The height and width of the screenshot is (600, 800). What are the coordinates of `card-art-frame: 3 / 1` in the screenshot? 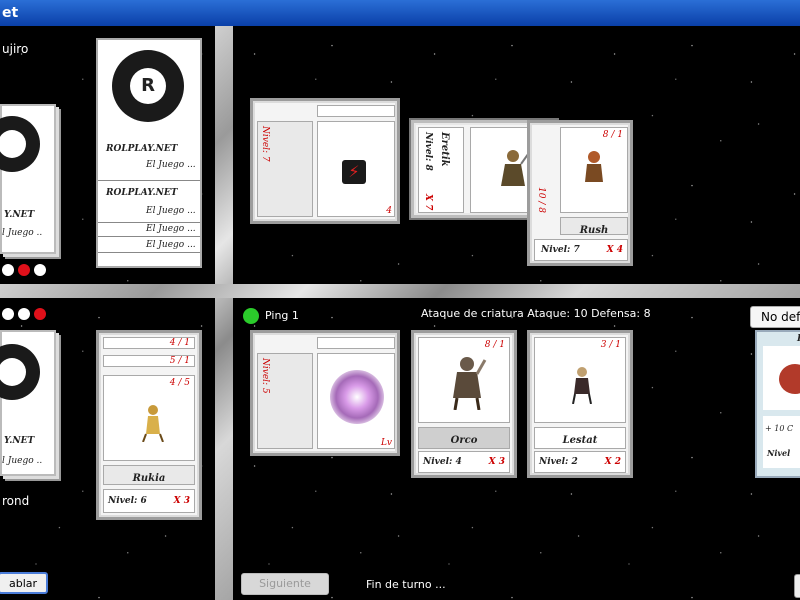 It's located at (580, 380).